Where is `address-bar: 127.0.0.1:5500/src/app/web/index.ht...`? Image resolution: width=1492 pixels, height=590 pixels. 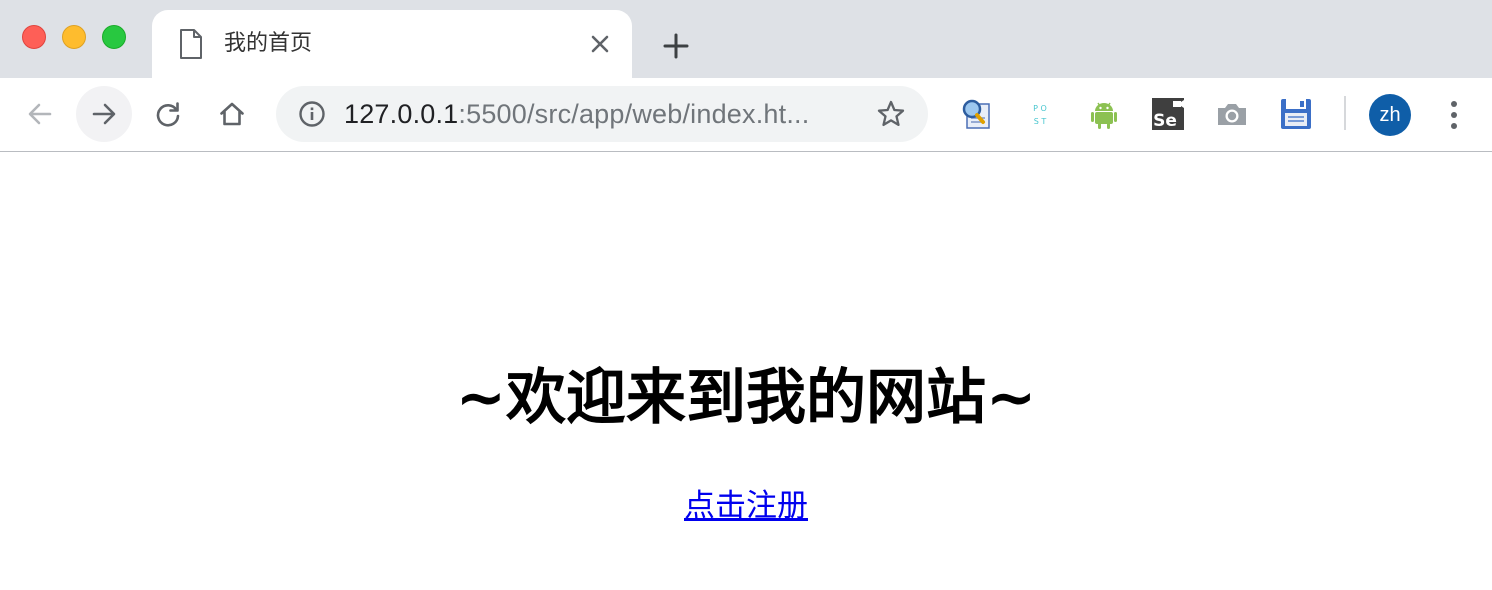
address-bar: 127.0.0.1:5500/src/app/web/index.ht... is located at coordinates (602, 114).